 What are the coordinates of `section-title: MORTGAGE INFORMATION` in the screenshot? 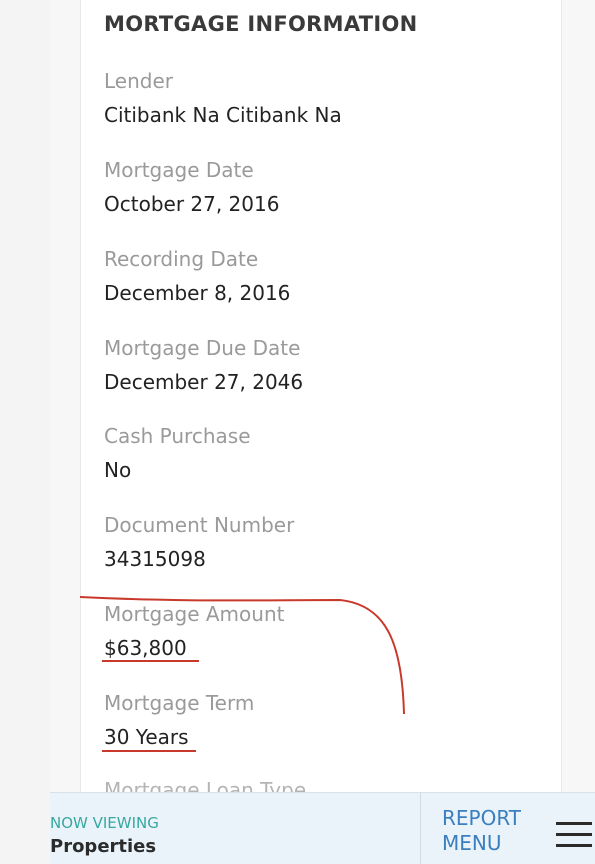 It's located at (261, 24).